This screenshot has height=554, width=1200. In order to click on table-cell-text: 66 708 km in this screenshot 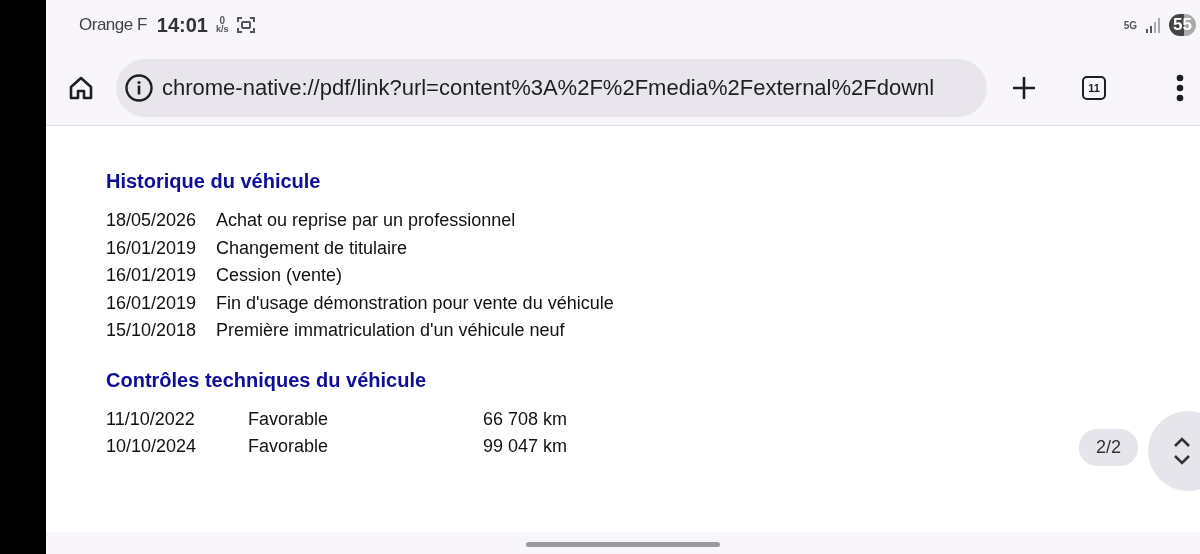, I will do `click(525, 419)`.